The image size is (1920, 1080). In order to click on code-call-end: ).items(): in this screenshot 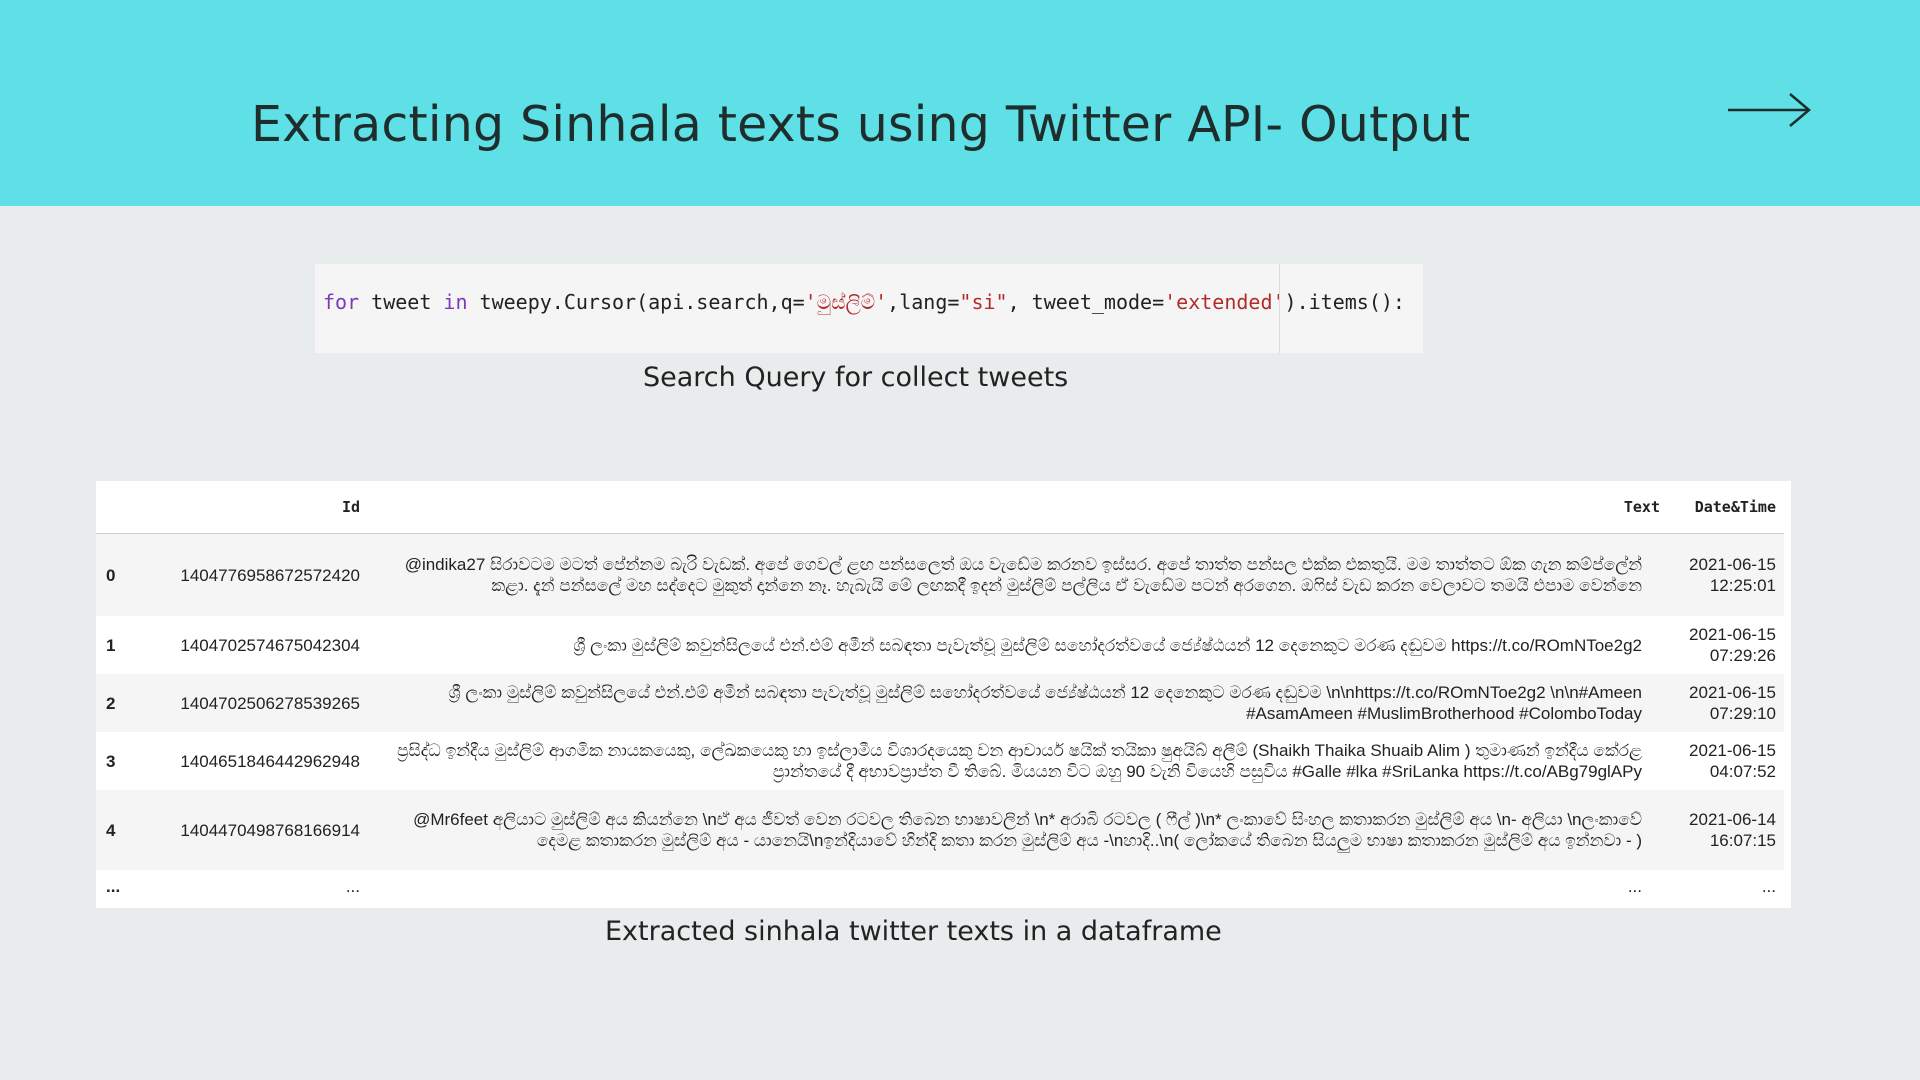, I will do `click(1344, 302)`.